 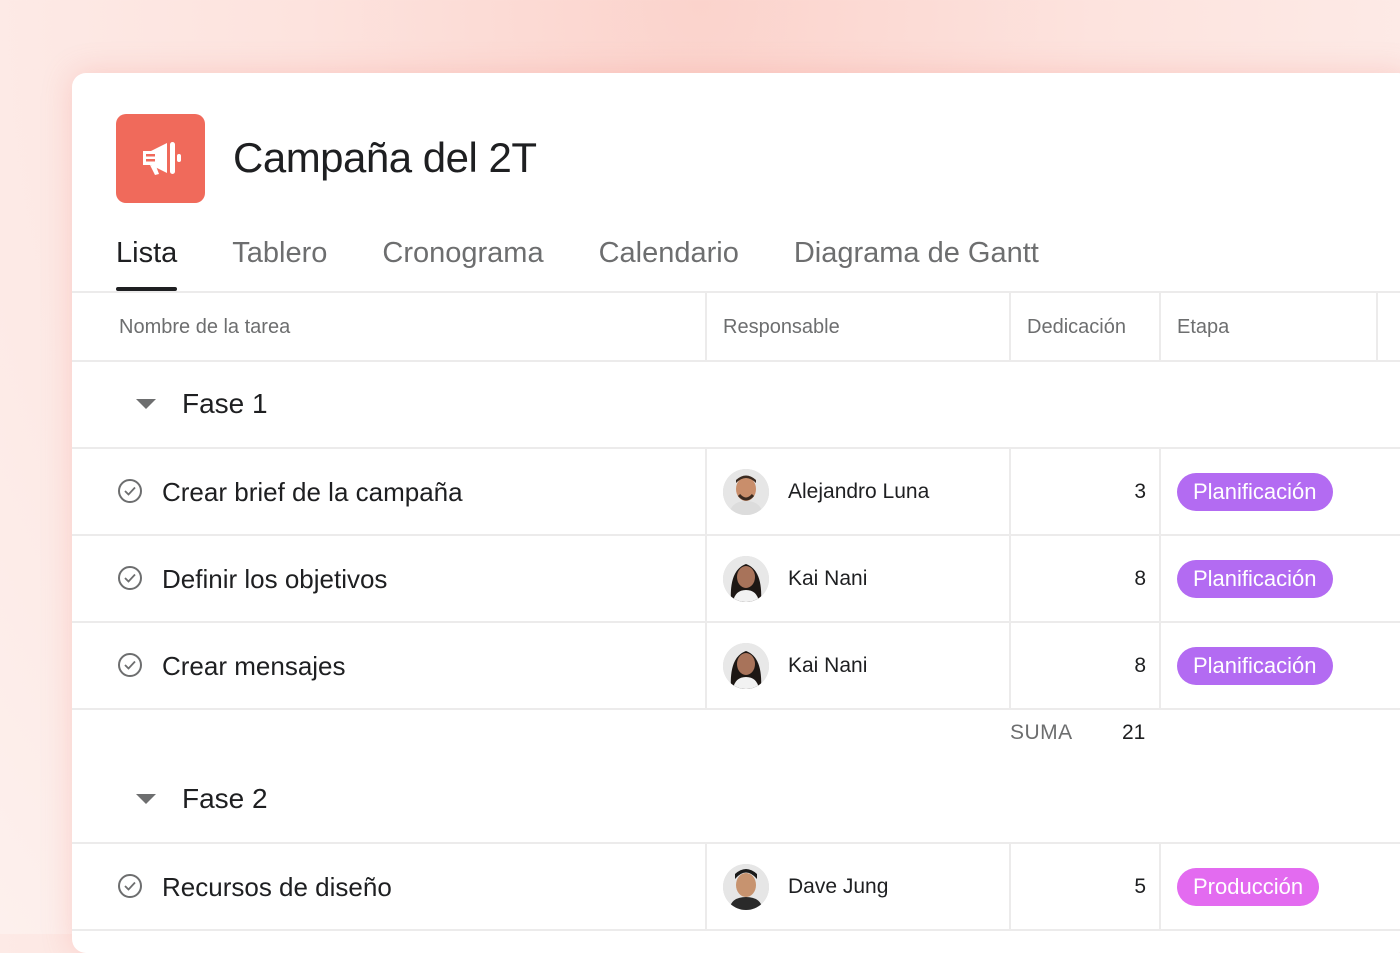 What do you see at coordinates (1078, 492) in the screenshot?
I see `effort-value: 3` at bounding box center [1078, 492].